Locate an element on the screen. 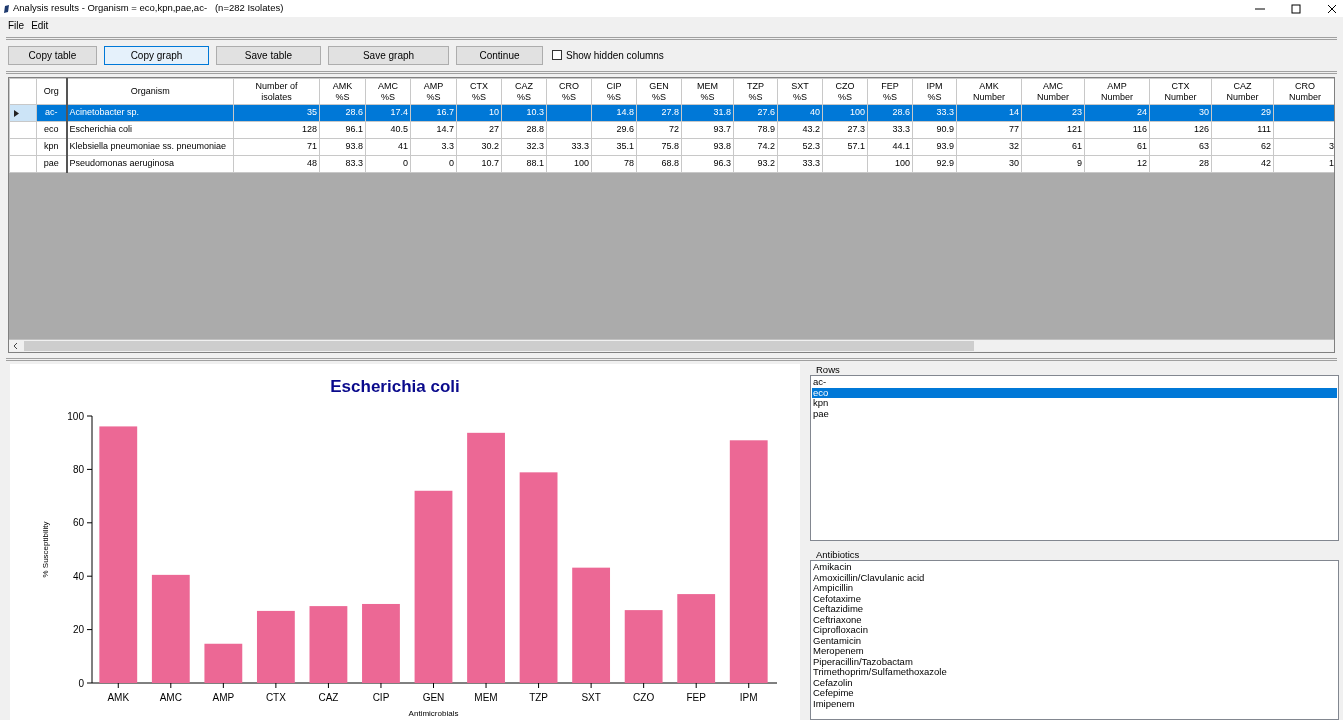  table-cell: 40 is located at coordinates (800, 113).